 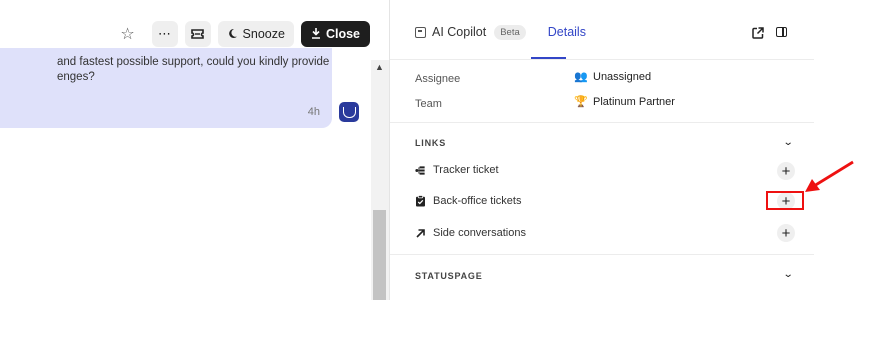 I want to click on trophy-icon: 🏆, so click(x=581, y=102).